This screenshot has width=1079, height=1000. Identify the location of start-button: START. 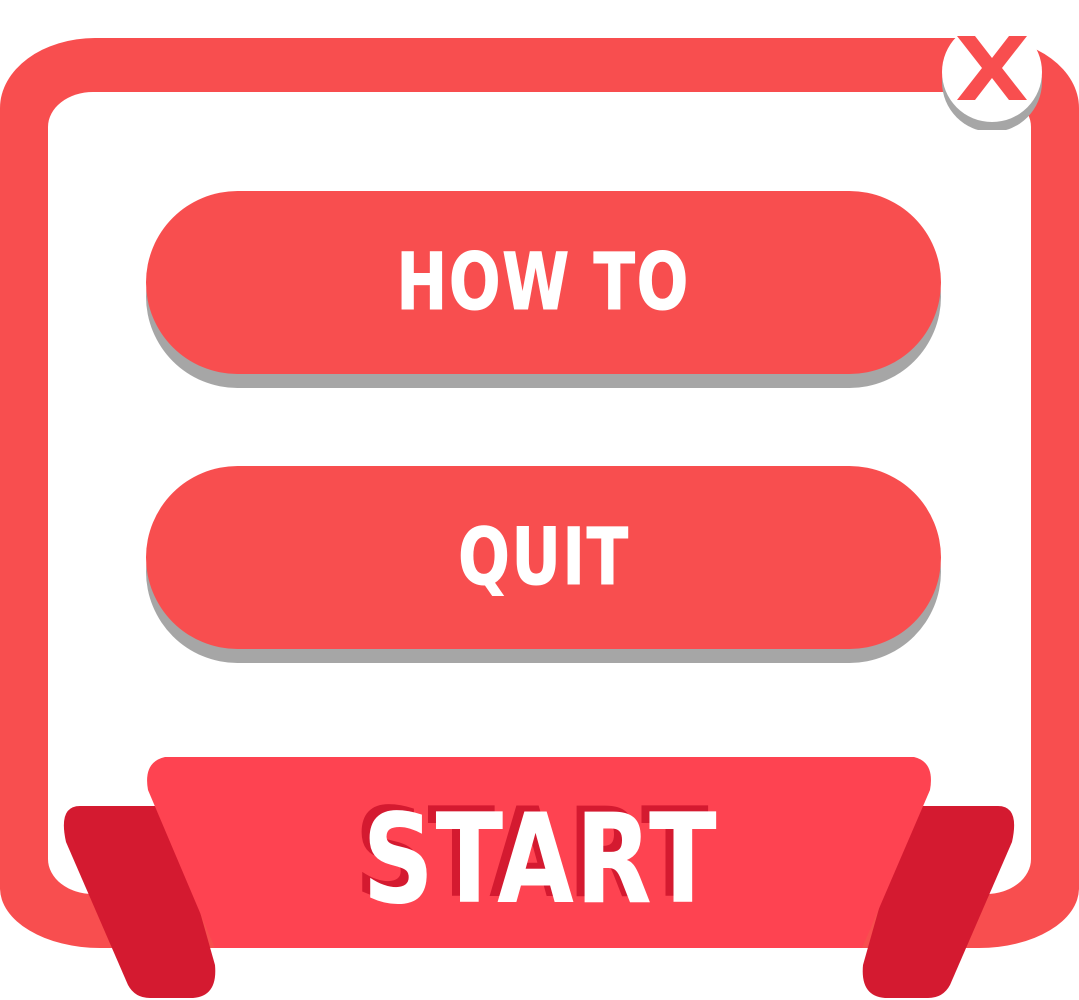
(540, 860).